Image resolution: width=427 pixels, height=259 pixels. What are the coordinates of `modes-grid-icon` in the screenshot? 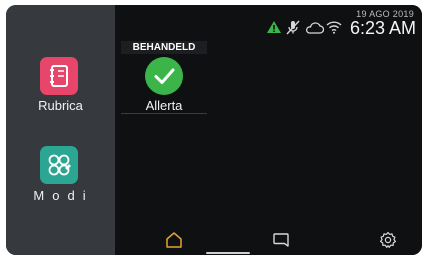 It's located at (59, 165).